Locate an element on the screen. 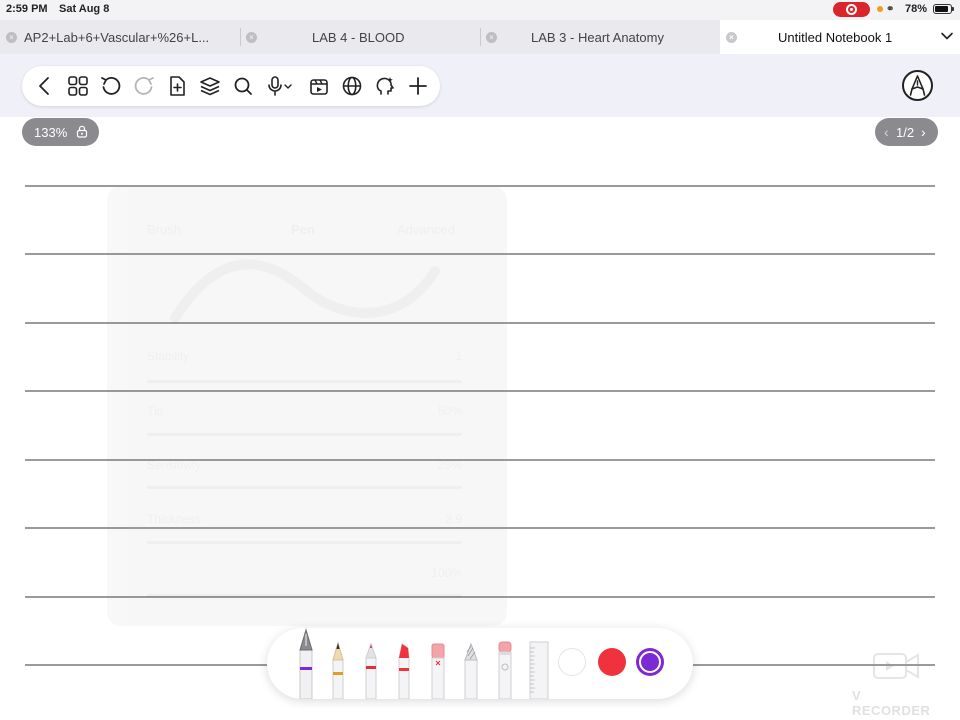 This screenshot has height=720, width=960. color-swatch-white is located at coordinates (572, 662).